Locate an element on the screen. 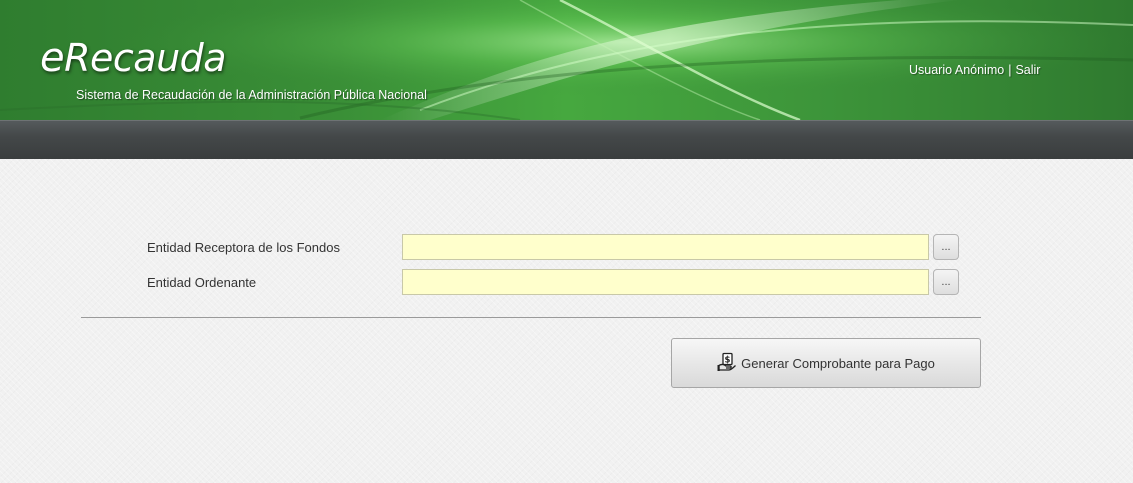 The width and height of the screenshot is (1133, 483). user-name: Usuario Anónimo is located at coordinates (957, 70).